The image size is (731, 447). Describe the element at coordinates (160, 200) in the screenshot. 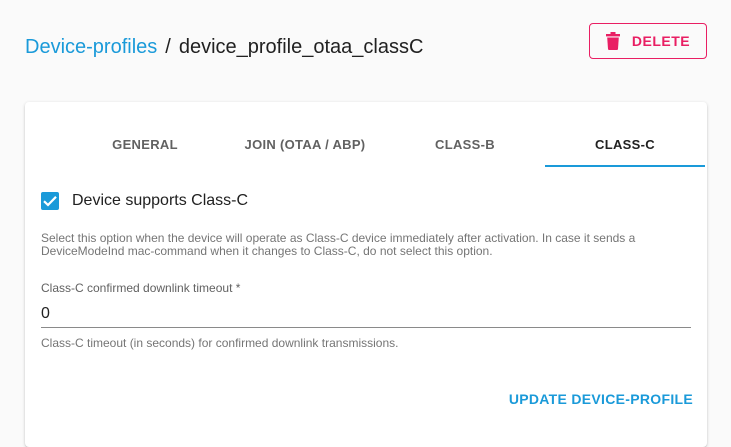

I see `supports-class-c-label: Device supports Class-C` at that location.